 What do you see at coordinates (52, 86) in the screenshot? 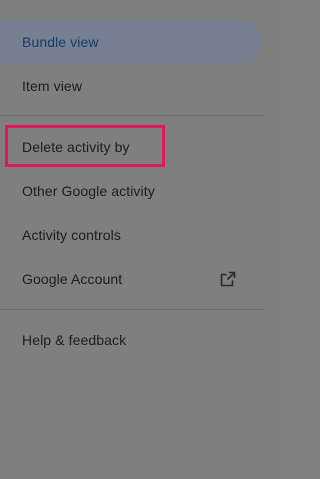
I see `menu-item-item-view: Item view` at bounding box center [52, 86].